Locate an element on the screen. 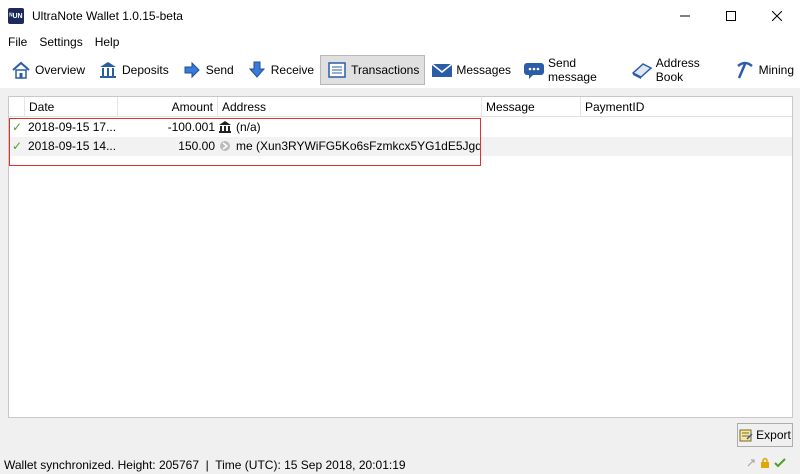 This screenshot has width=800, height=474. transactions-label: Transactions is located at coordinates (385, 70).